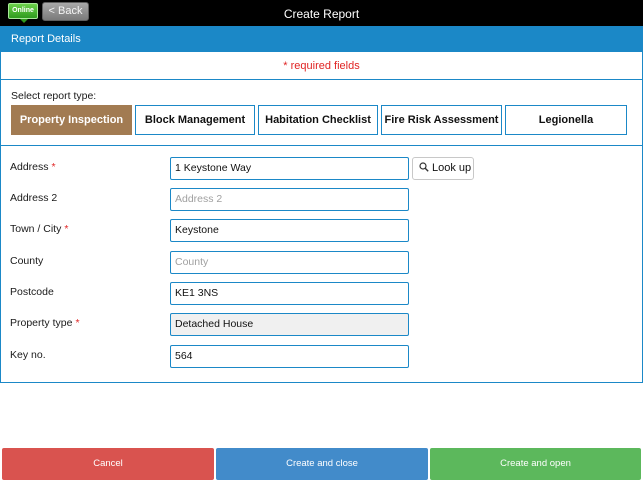  What do you see at coordinates (54, 96) in the screenshot?
I see `report-type-label: Select report type:` at bounding box center [54, 96].